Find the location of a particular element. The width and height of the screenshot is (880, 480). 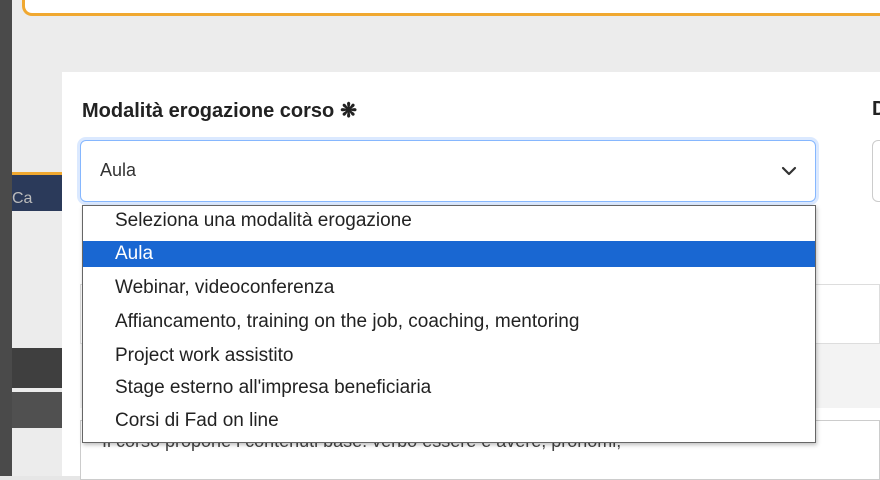

left-page-strip is located at coordinates (6, 238).